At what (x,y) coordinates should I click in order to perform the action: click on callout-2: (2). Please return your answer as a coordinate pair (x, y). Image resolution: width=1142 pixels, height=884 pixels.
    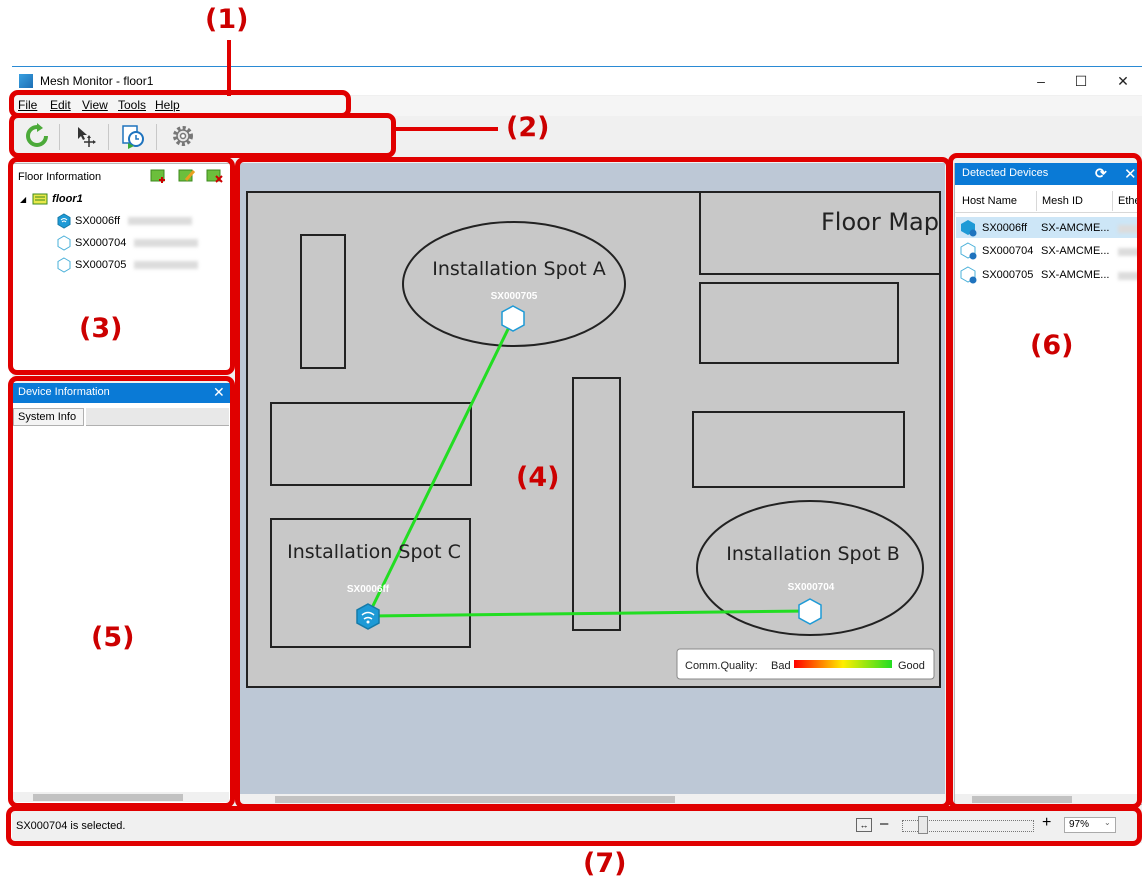
    Looking at the image, I should click on (528, 127).